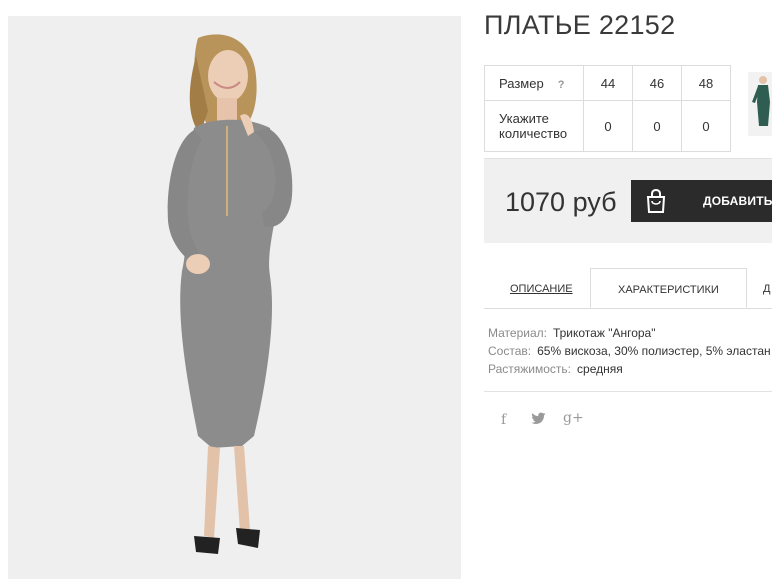 This screenshot has height=579, width=772. I want to click on tab-characteristics: ХАРАКТЕРИСТИКИ, so click(668, 288).